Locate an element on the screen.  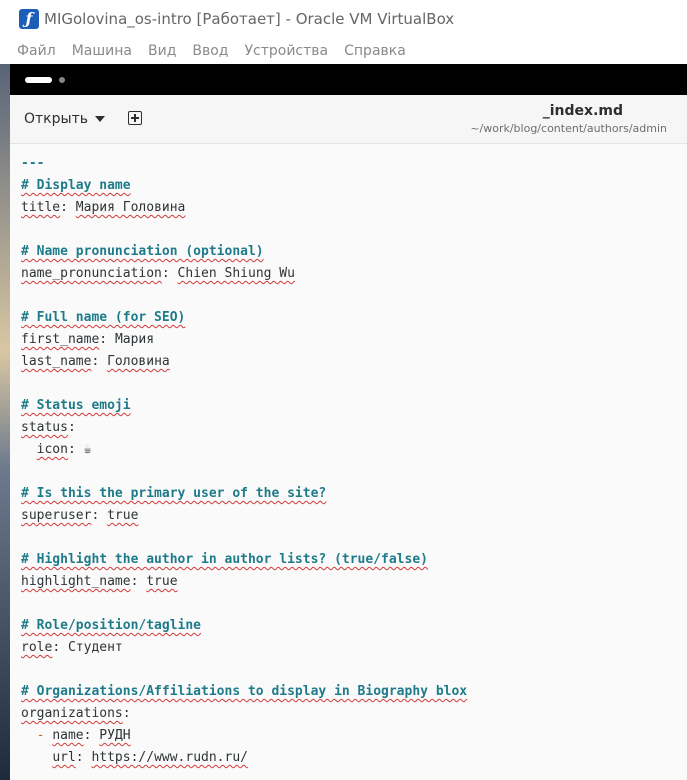
menu-devices: Устройства is located at coordinates (287, 51).